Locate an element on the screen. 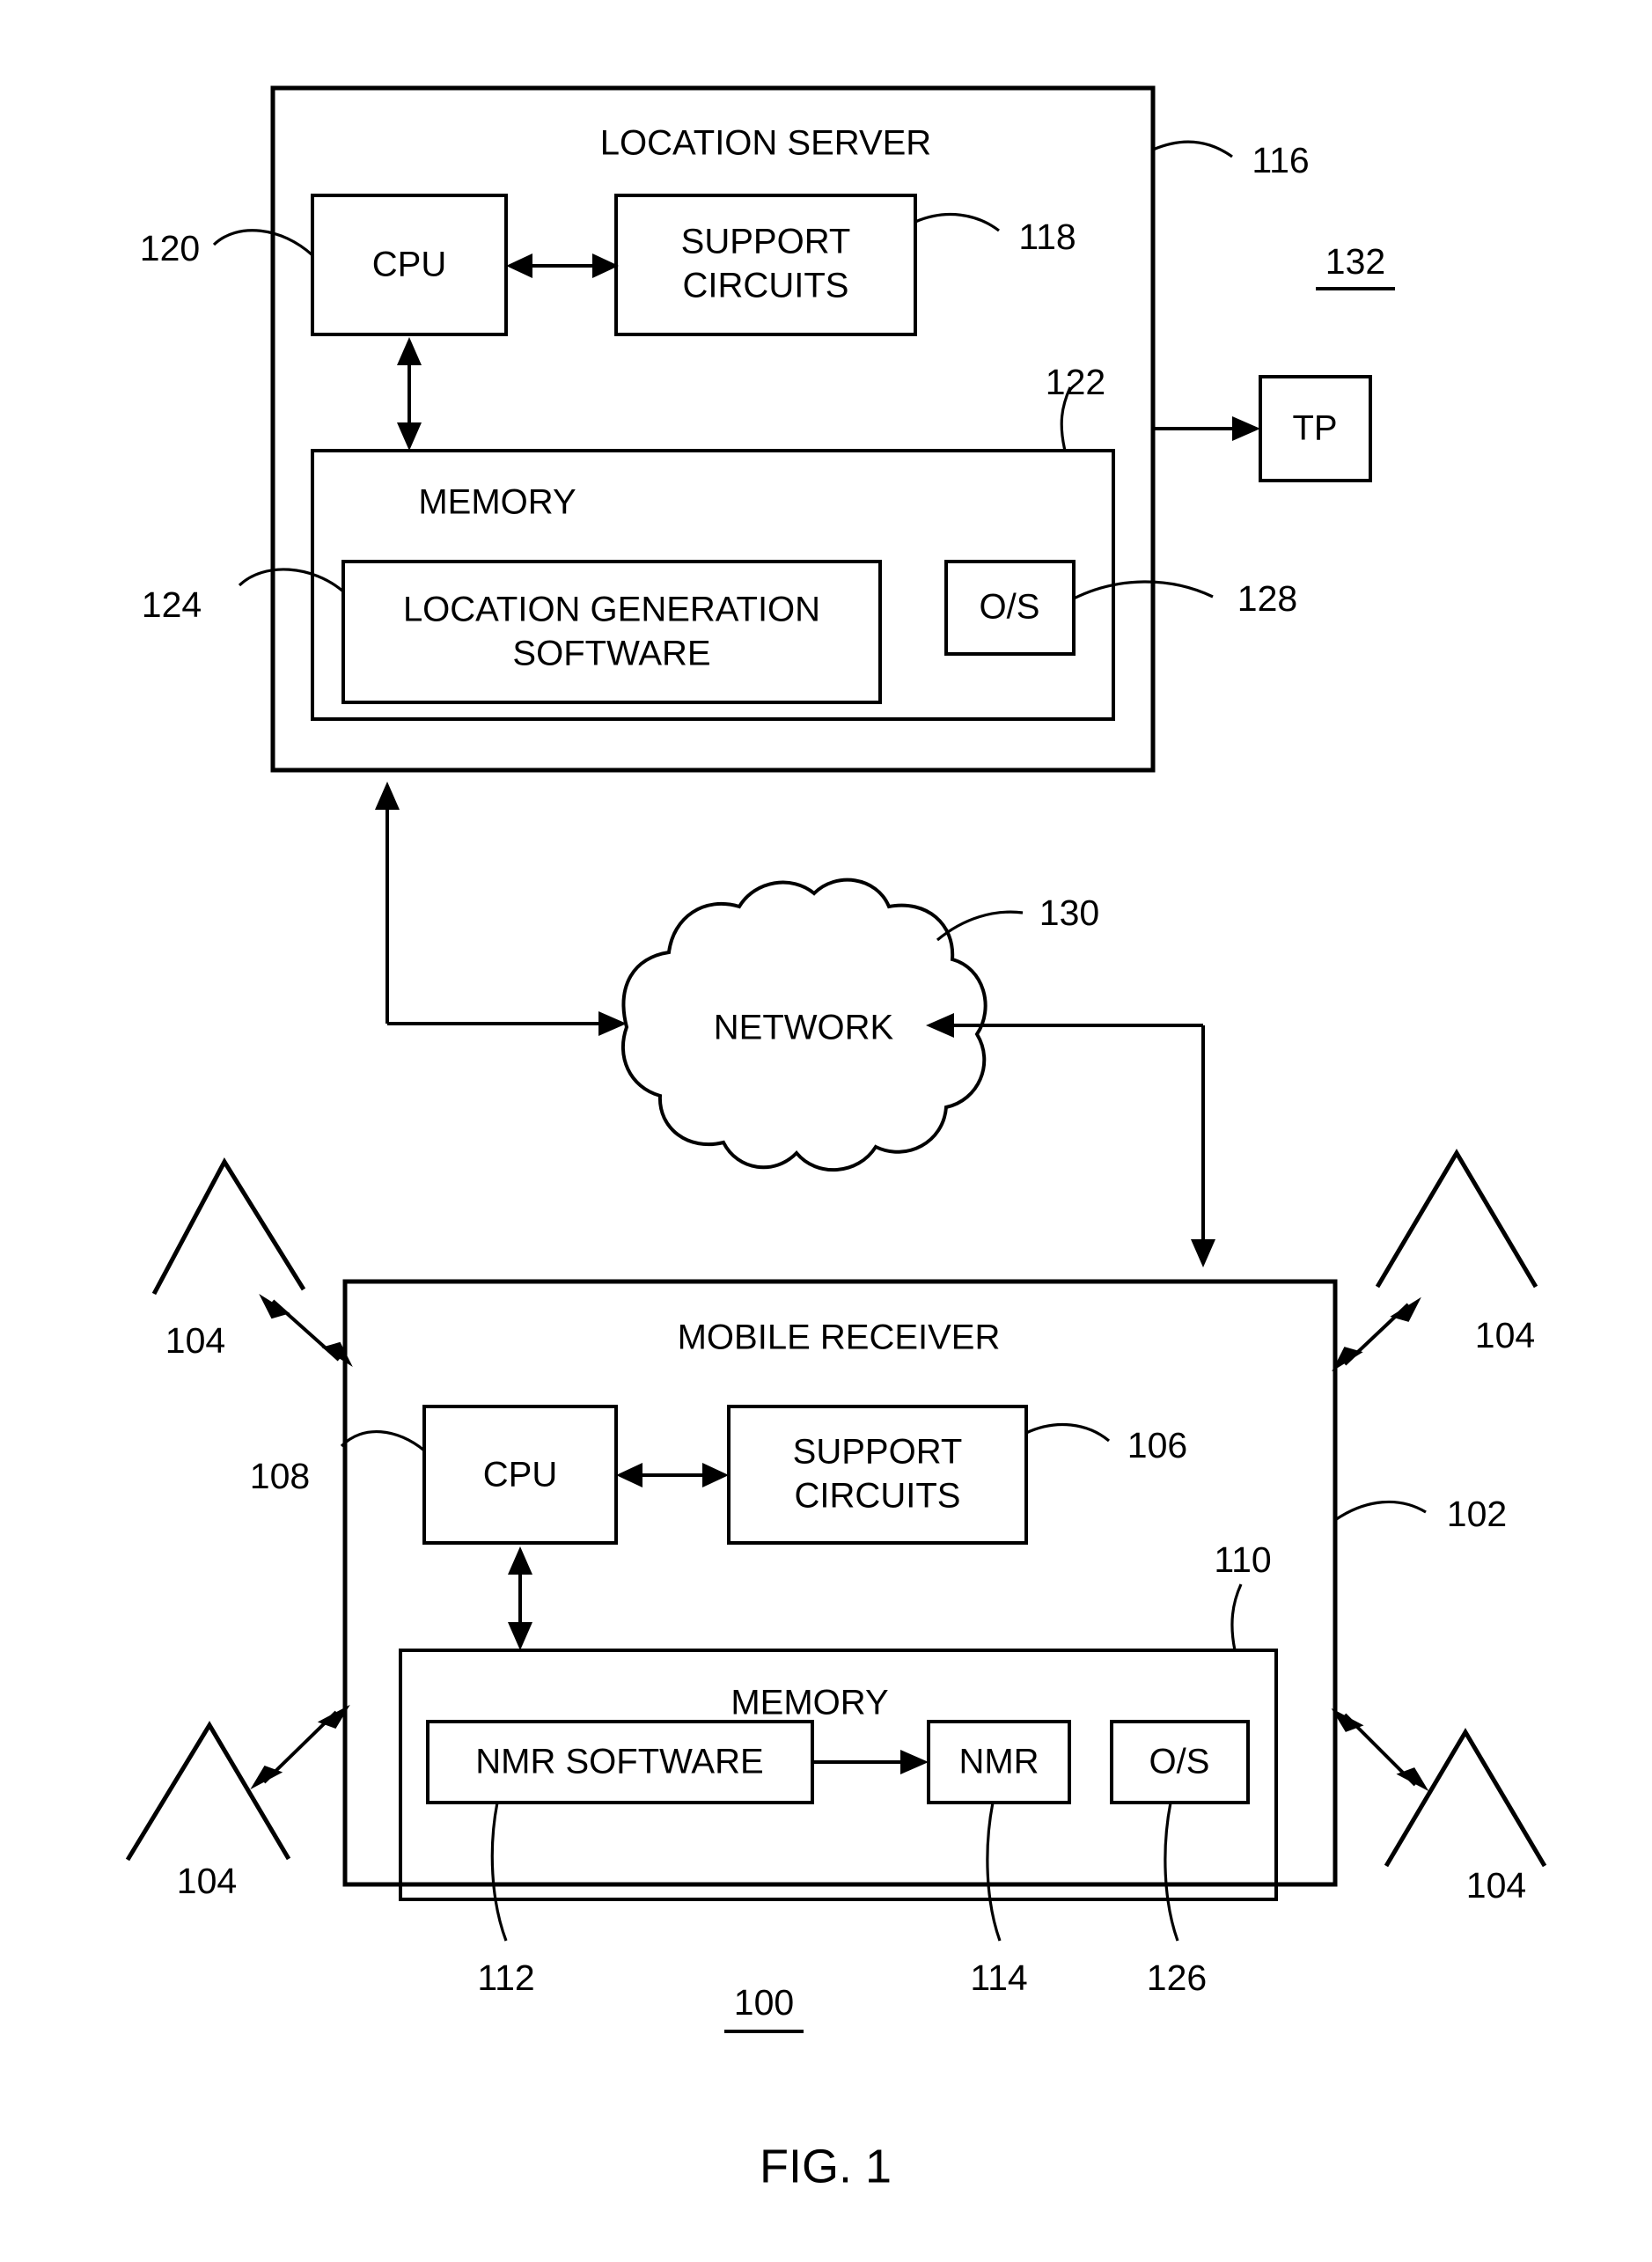 Image resolution: width=1652 pixels, height=2262 pixels. ref-108-leader is located at coordinates (383, 1440).